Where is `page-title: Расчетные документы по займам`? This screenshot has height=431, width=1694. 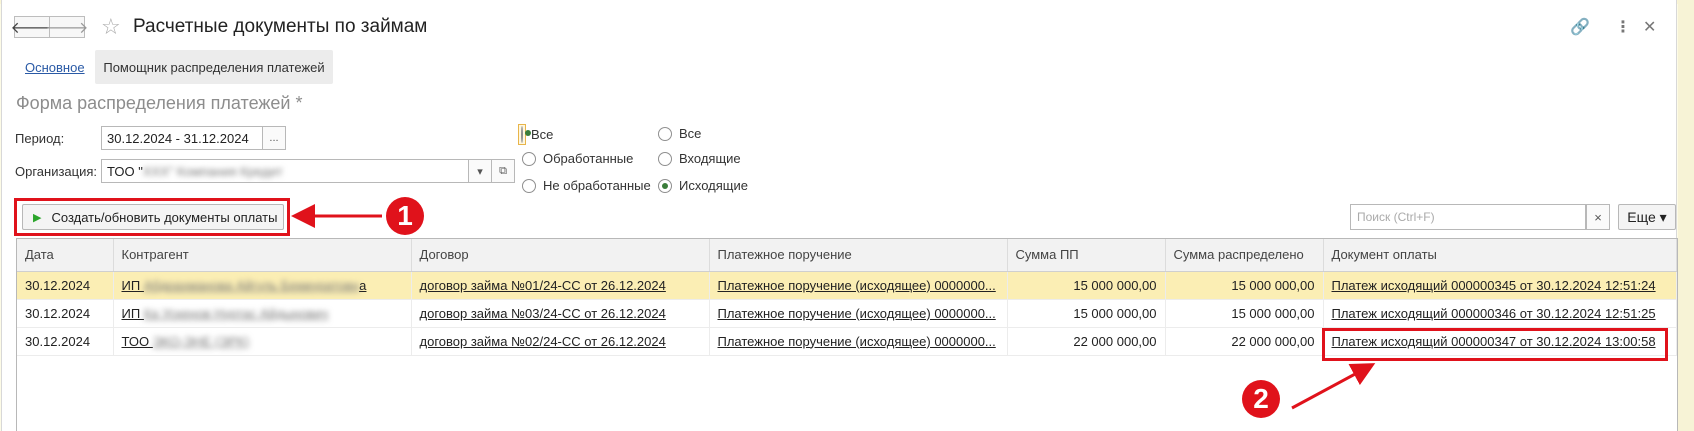
page-title: Расчетные документы по займам is located at coordinates (280, 26).